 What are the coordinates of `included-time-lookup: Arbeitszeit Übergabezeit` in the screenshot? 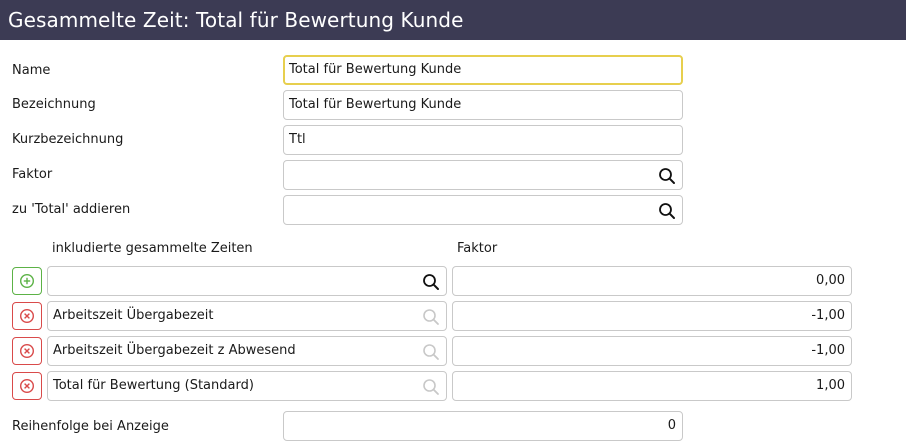 It's located at (247, 316).